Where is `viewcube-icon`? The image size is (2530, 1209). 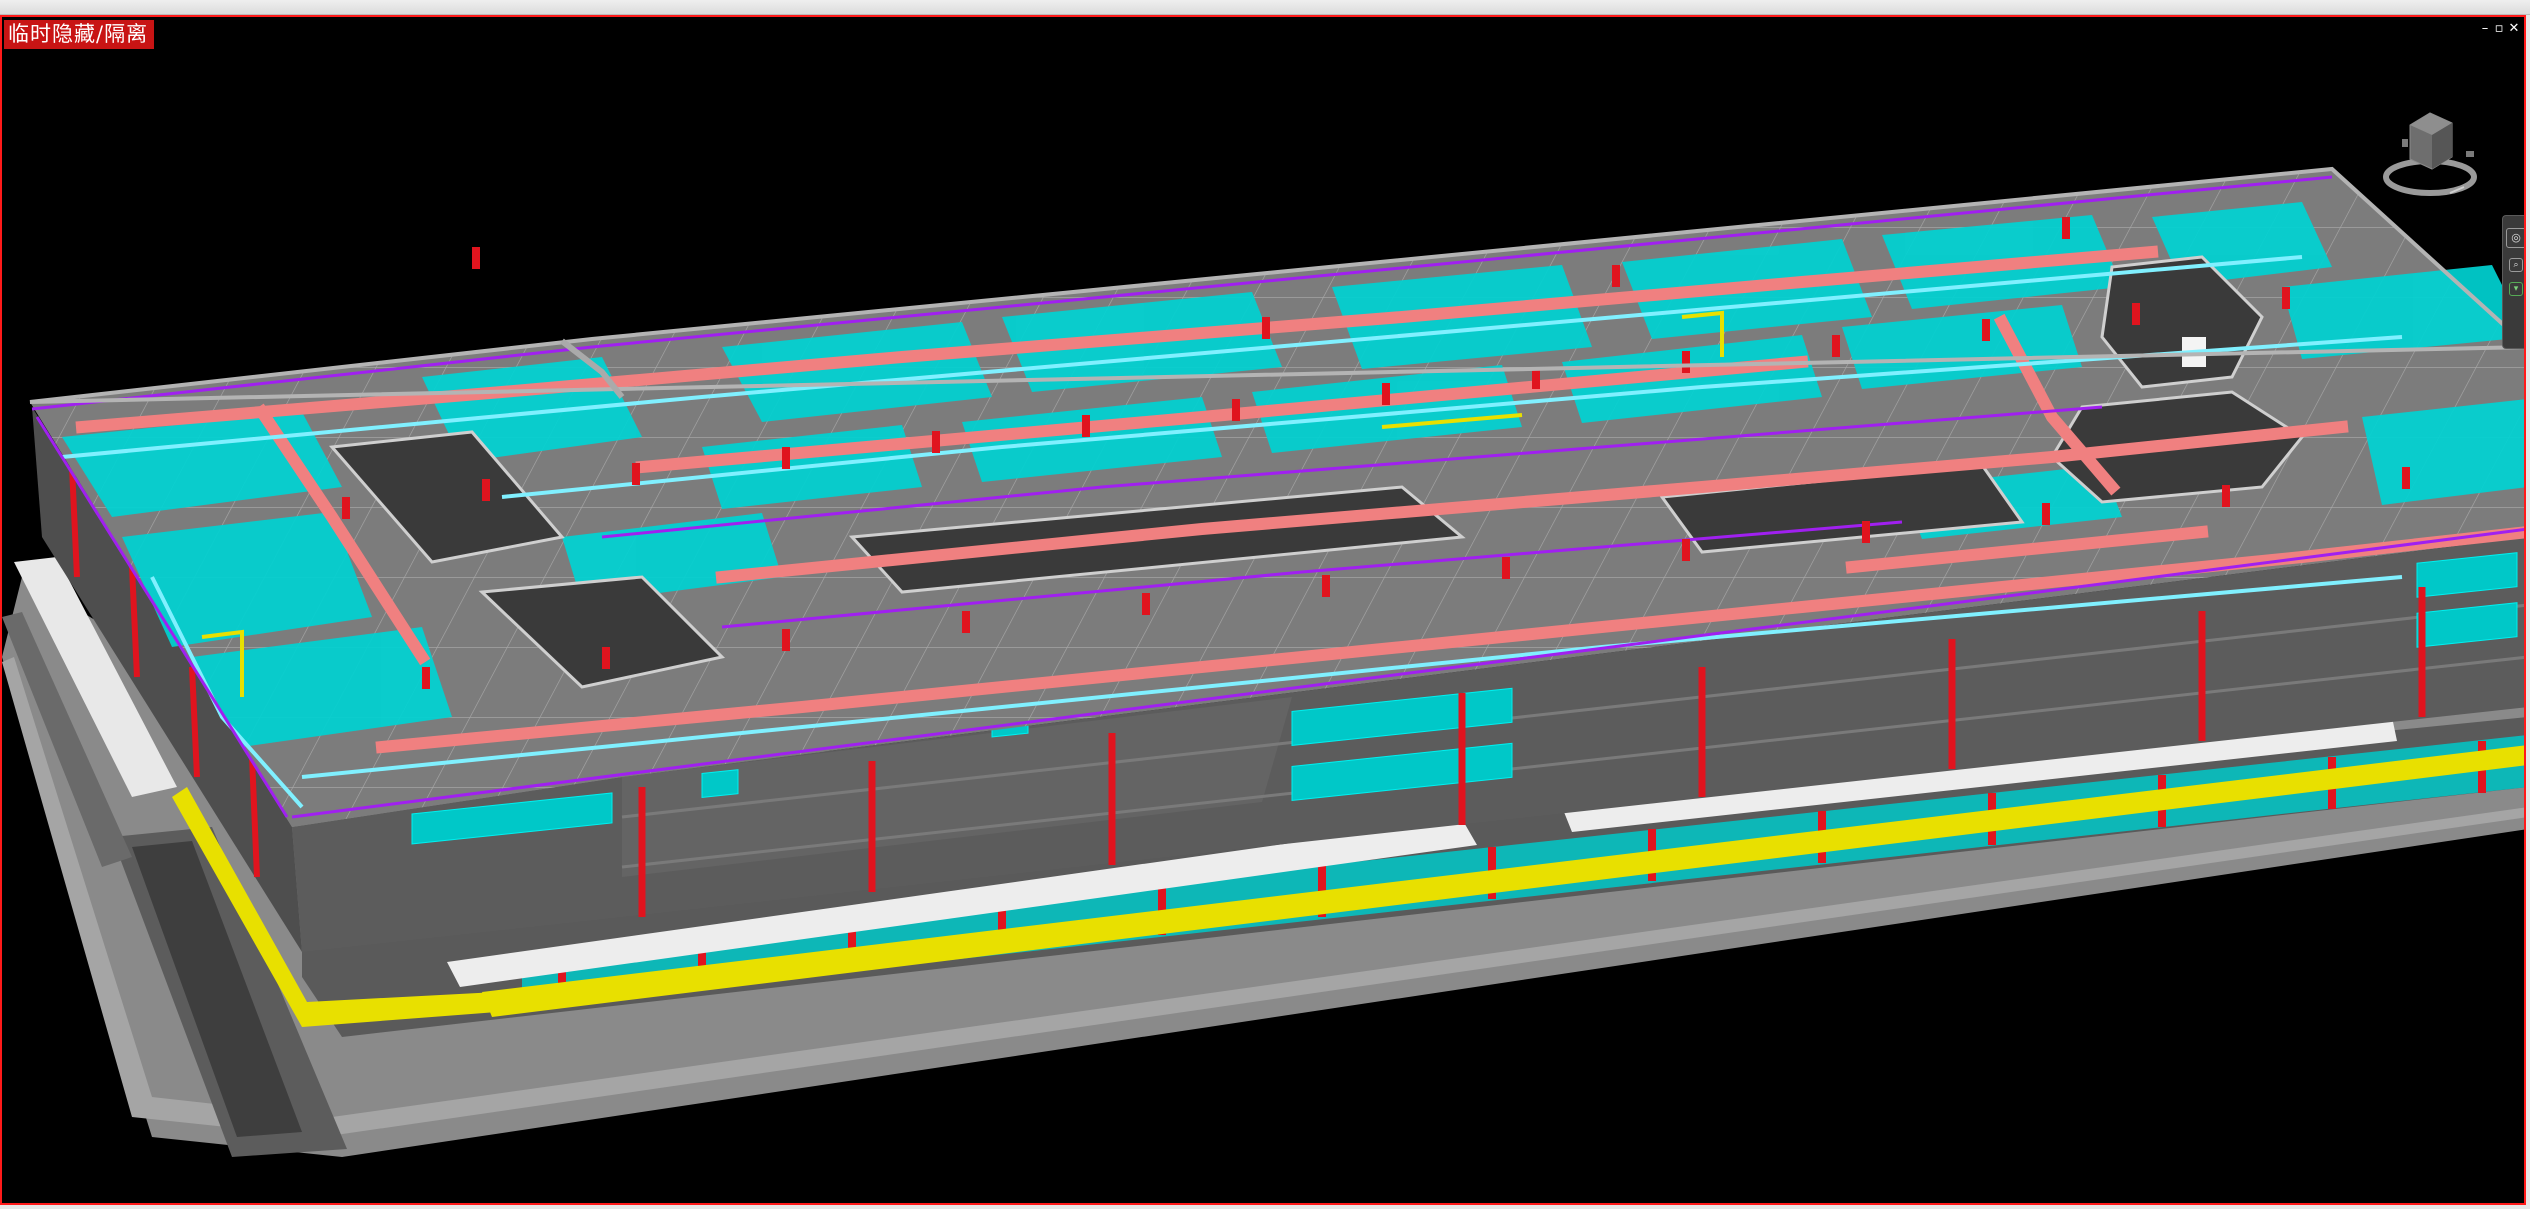 viewcube-icon is located at coordinates (2430, 150).